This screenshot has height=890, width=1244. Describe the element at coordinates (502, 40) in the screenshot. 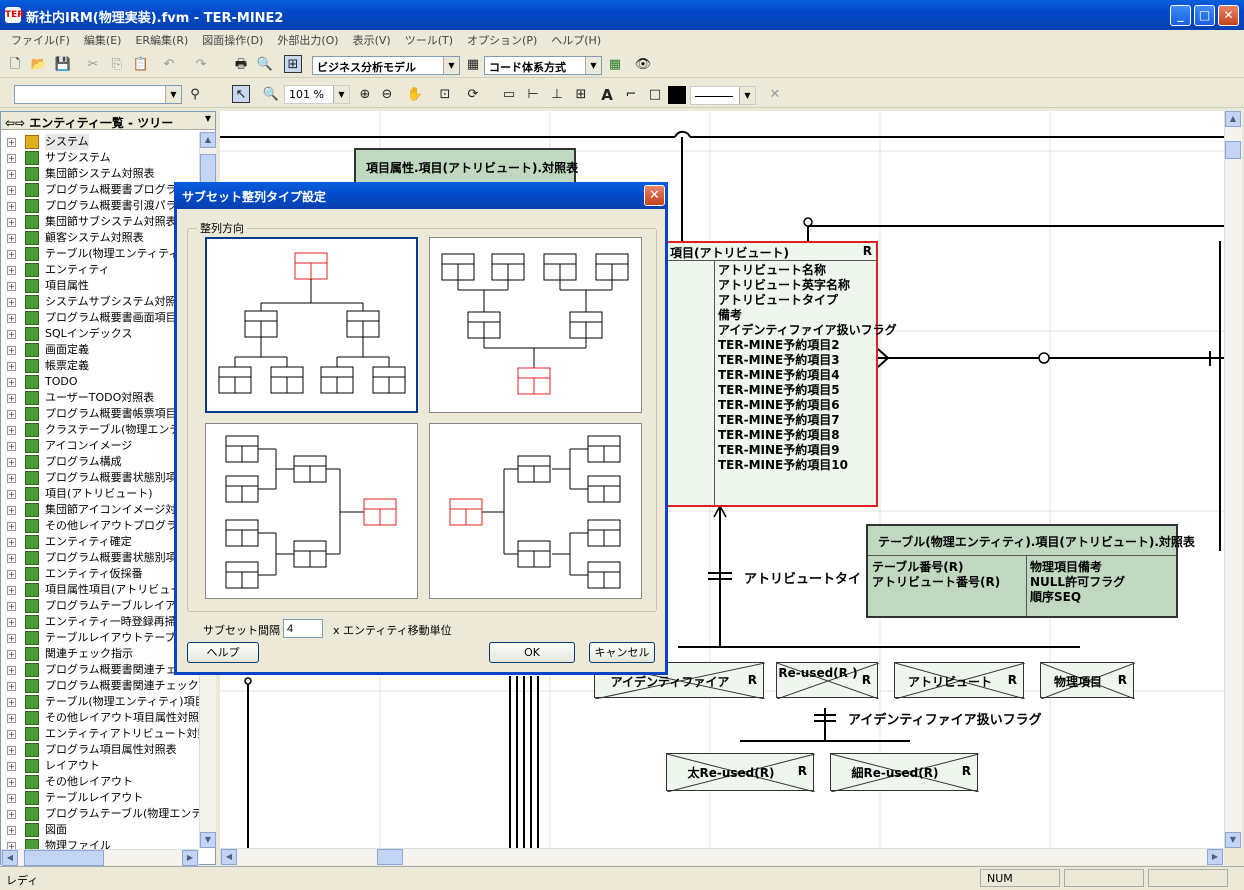

I see `menu-options: オプション(P)` at that location.